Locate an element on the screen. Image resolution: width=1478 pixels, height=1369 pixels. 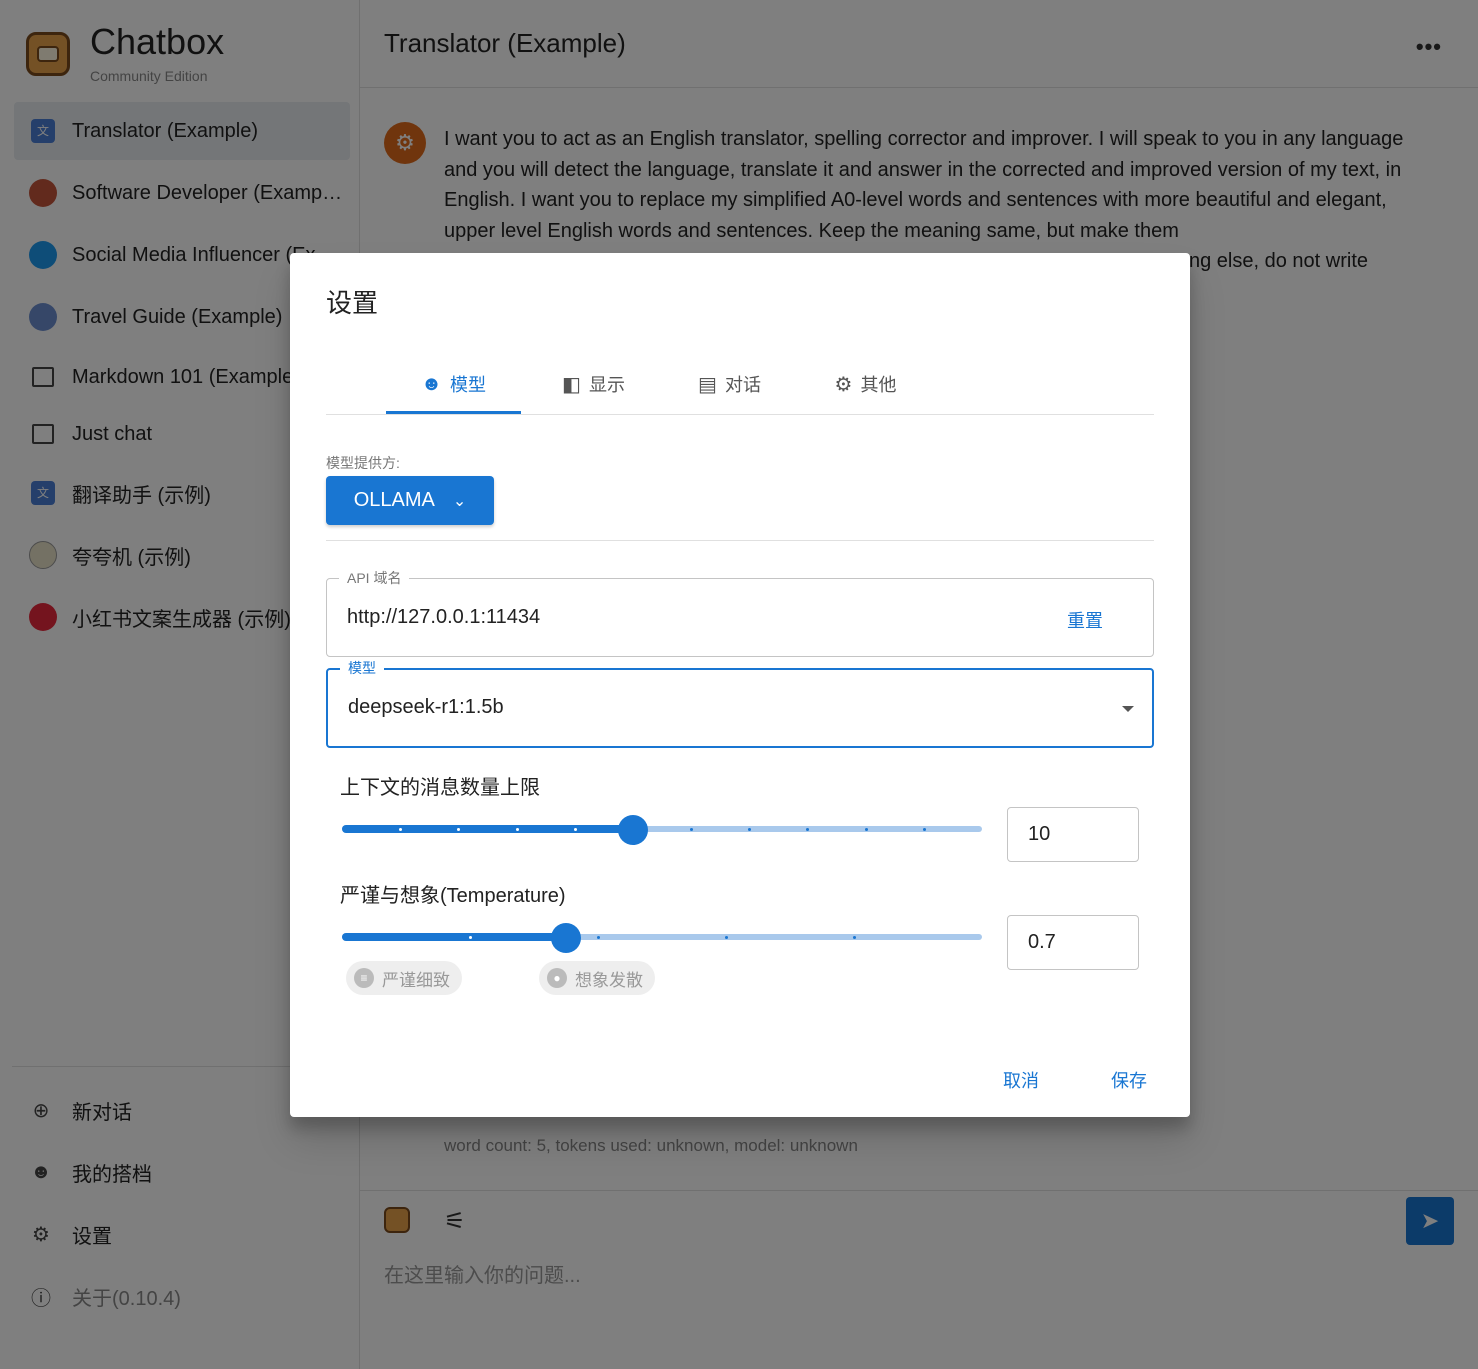
tab-chat: ▤ 对话 is located at coordinates (729, 384).